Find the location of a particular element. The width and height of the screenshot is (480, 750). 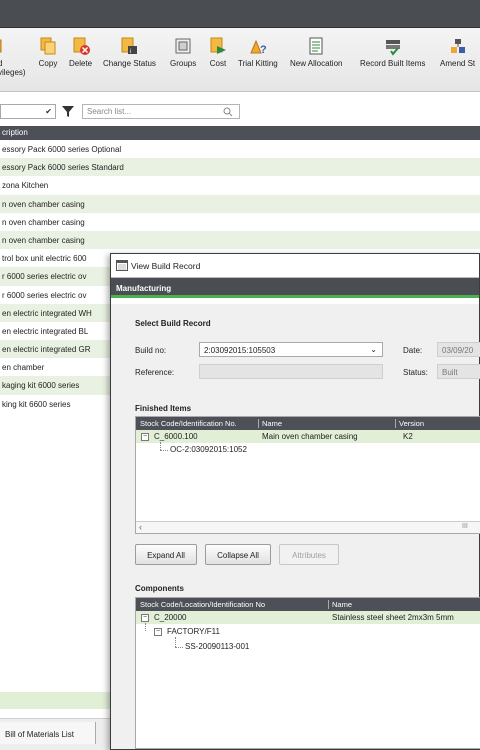

svg-text: i is located at coordinates (130, 52).